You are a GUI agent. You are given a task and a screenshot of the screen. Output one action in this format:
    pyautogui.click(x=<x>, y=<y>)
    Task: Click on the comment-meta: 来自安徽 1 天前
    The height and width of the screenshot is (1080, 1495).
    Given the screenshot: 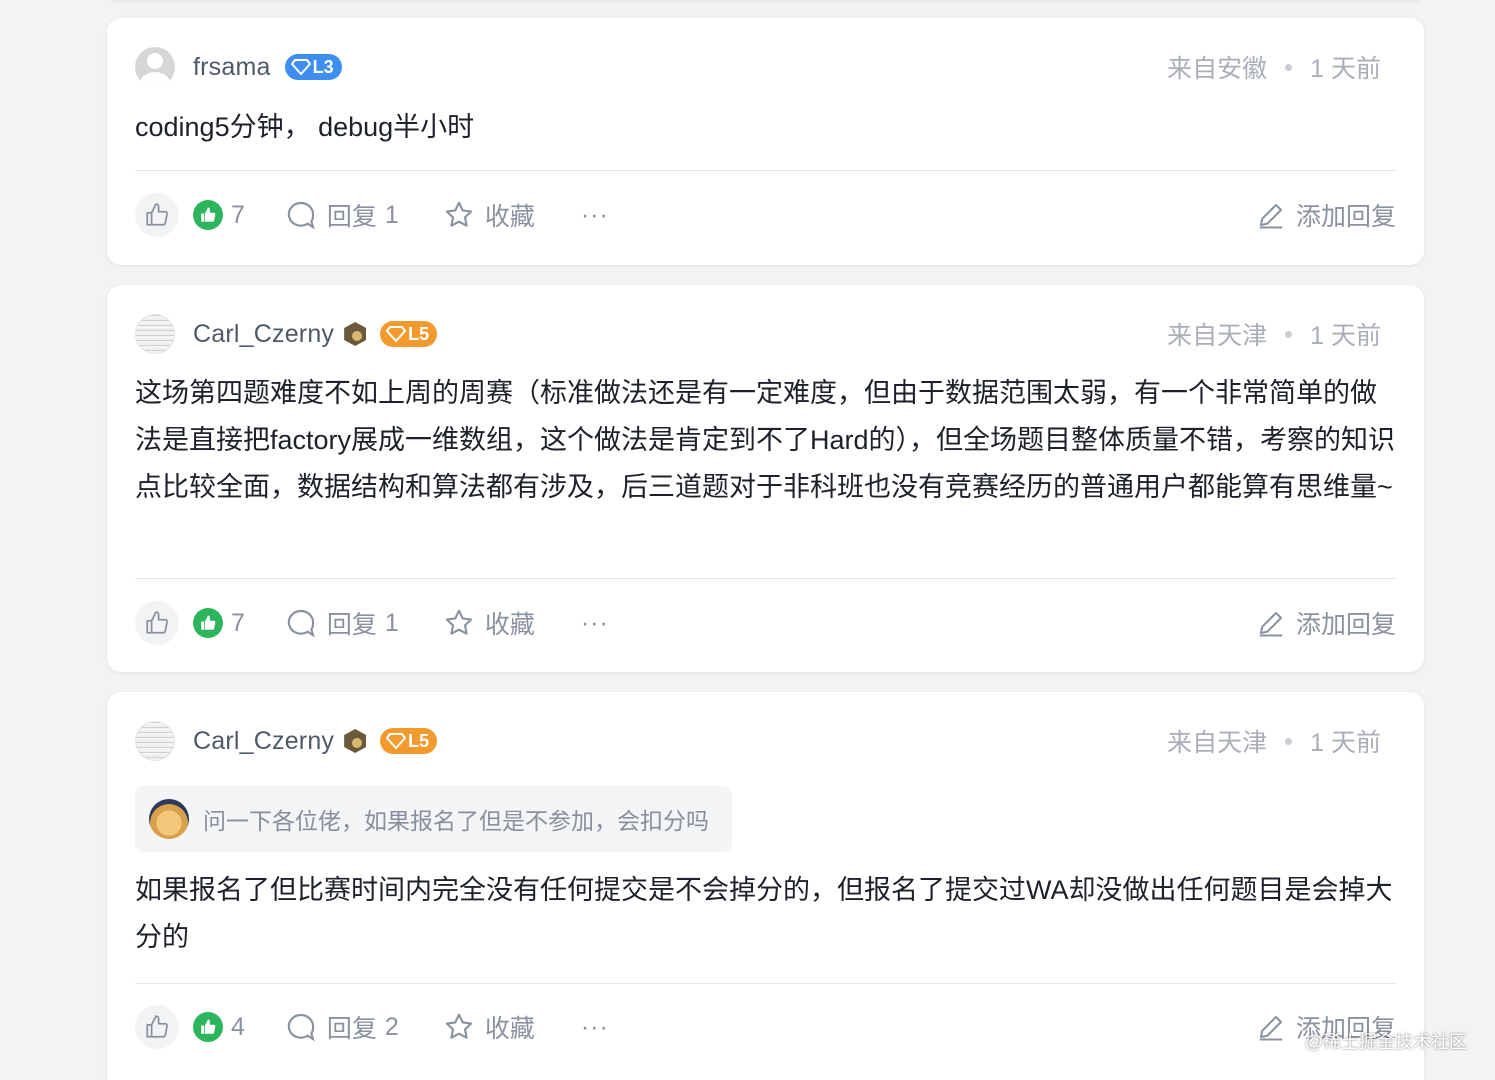 What is the action you would take?
    pyautogui.click(x=1281, y=67)
    